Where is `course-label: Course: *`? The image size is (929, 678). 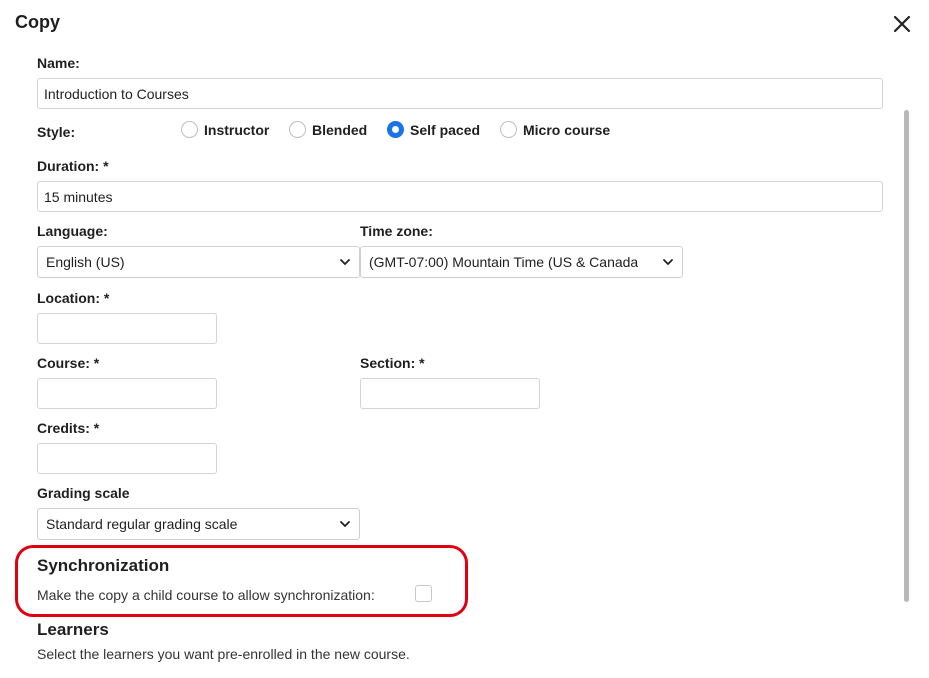
course-label: Course: * is located at coordinates (68, 363).